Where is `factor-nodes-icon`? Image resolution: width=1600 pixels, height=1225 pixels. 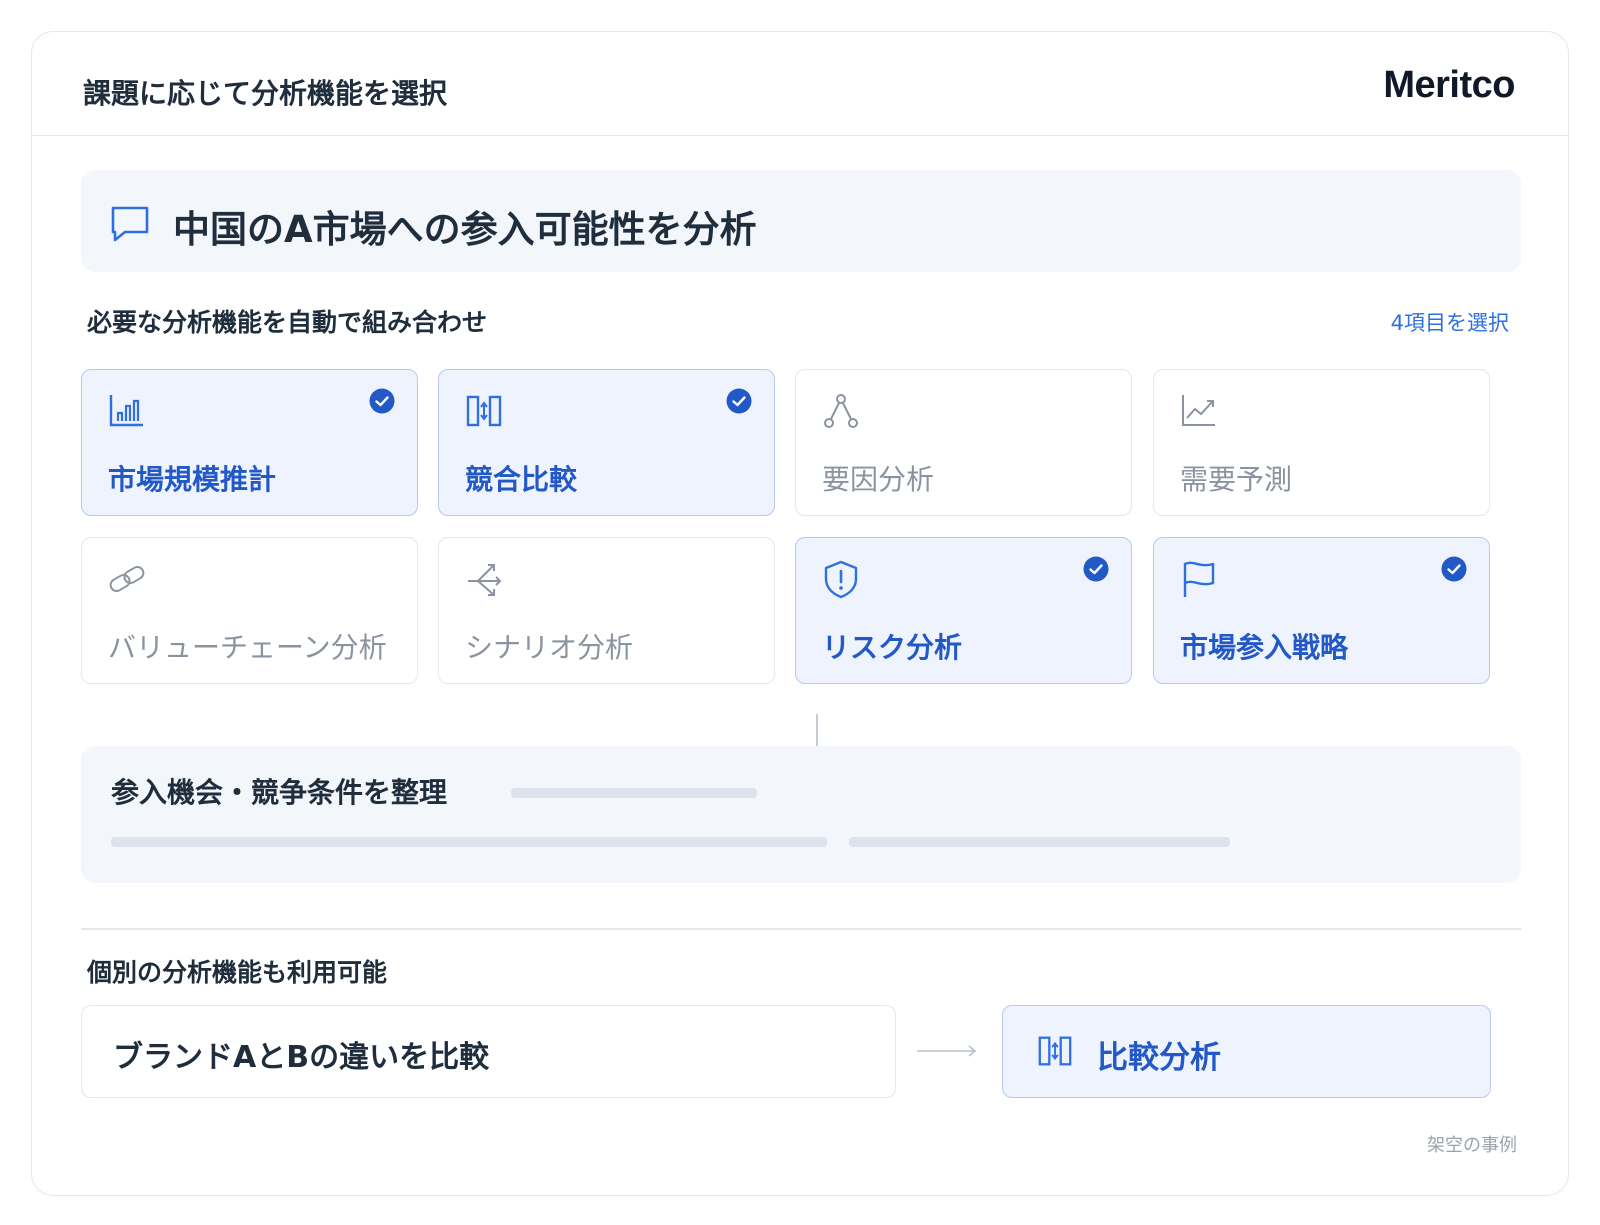 factor-nodes-icon is located at coordinates (841, 411).